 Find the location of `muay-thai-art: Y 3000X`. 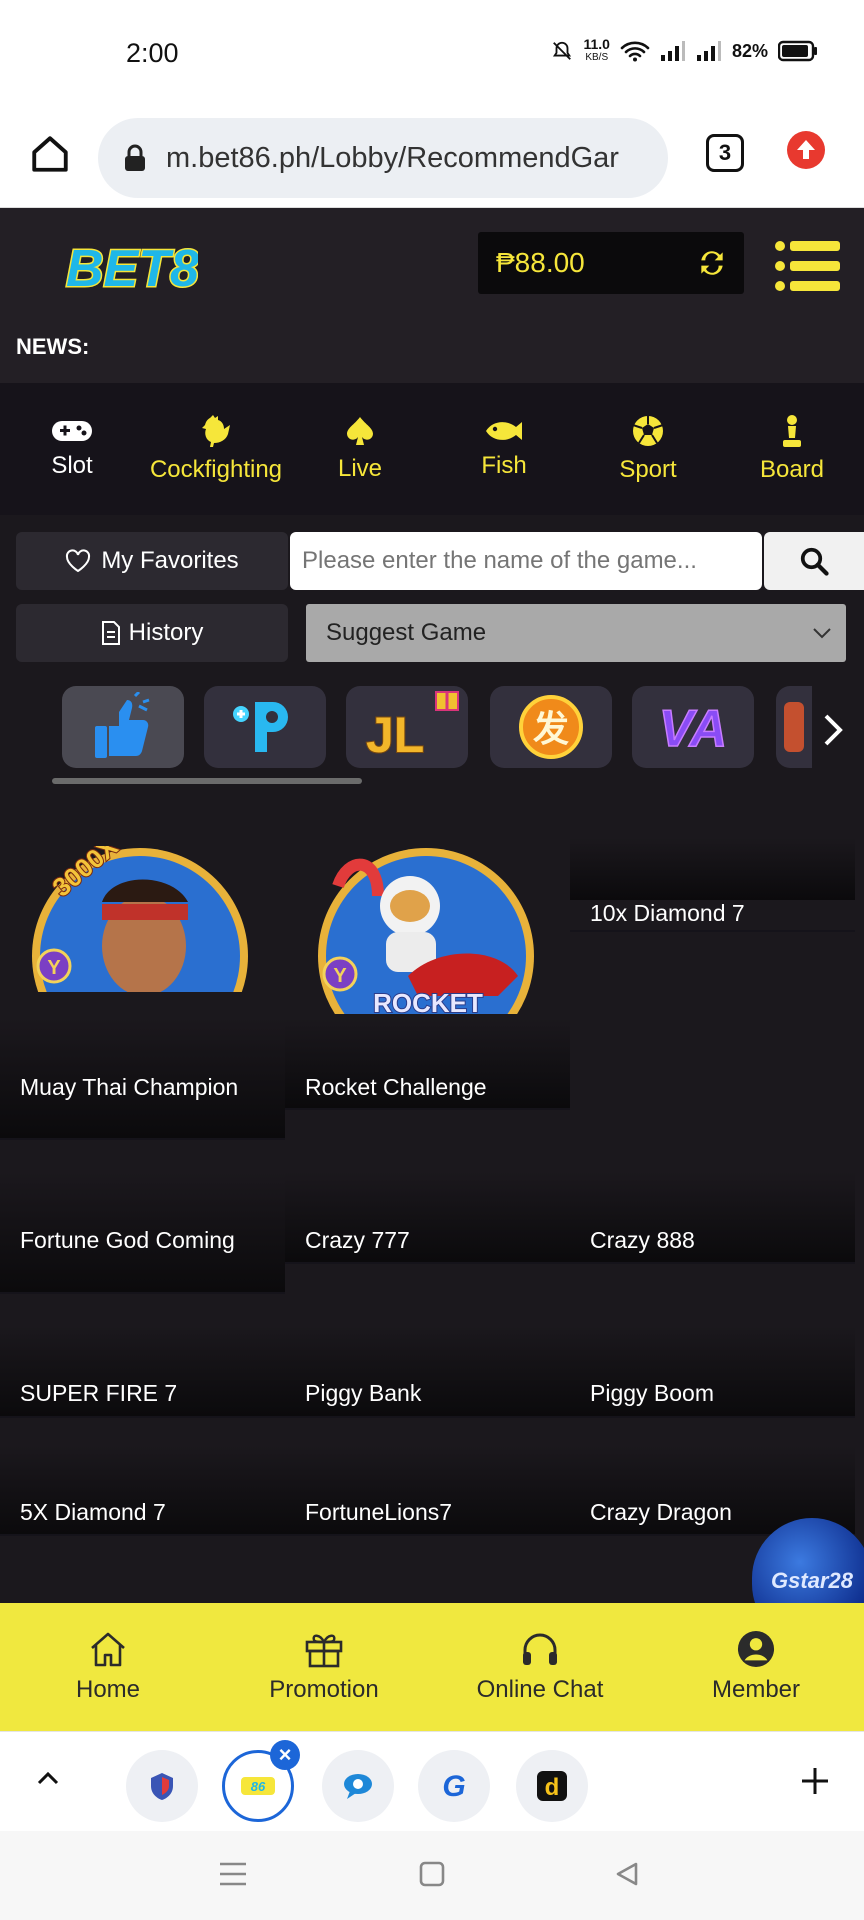

muay-thai-art: Y 3000X is located at coordinates (140, 919).